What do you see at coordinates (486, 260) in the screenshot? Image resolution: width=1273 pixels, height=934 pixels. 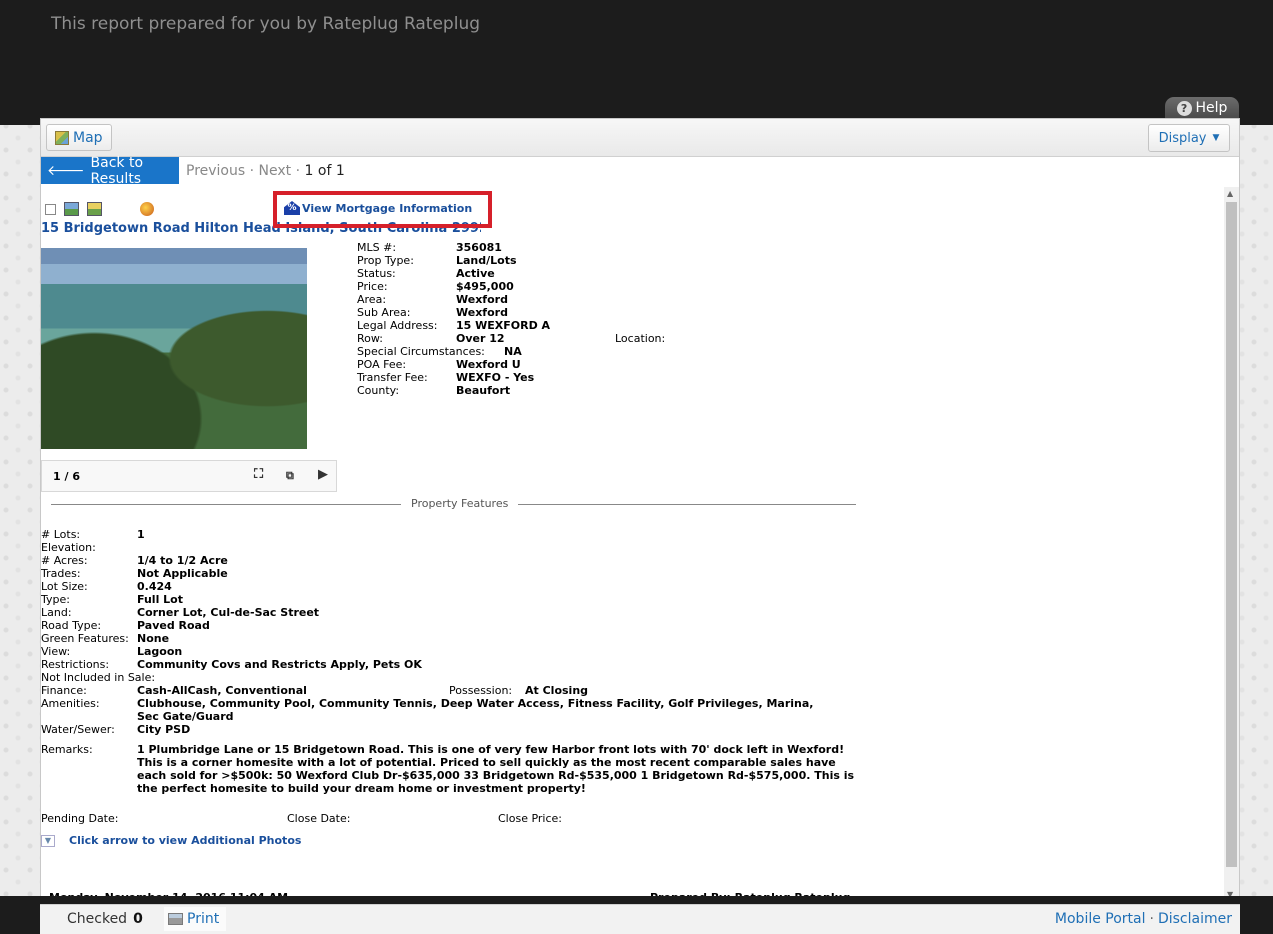 I see `field-value: Land/Lots` at bounding box center [486, 260].